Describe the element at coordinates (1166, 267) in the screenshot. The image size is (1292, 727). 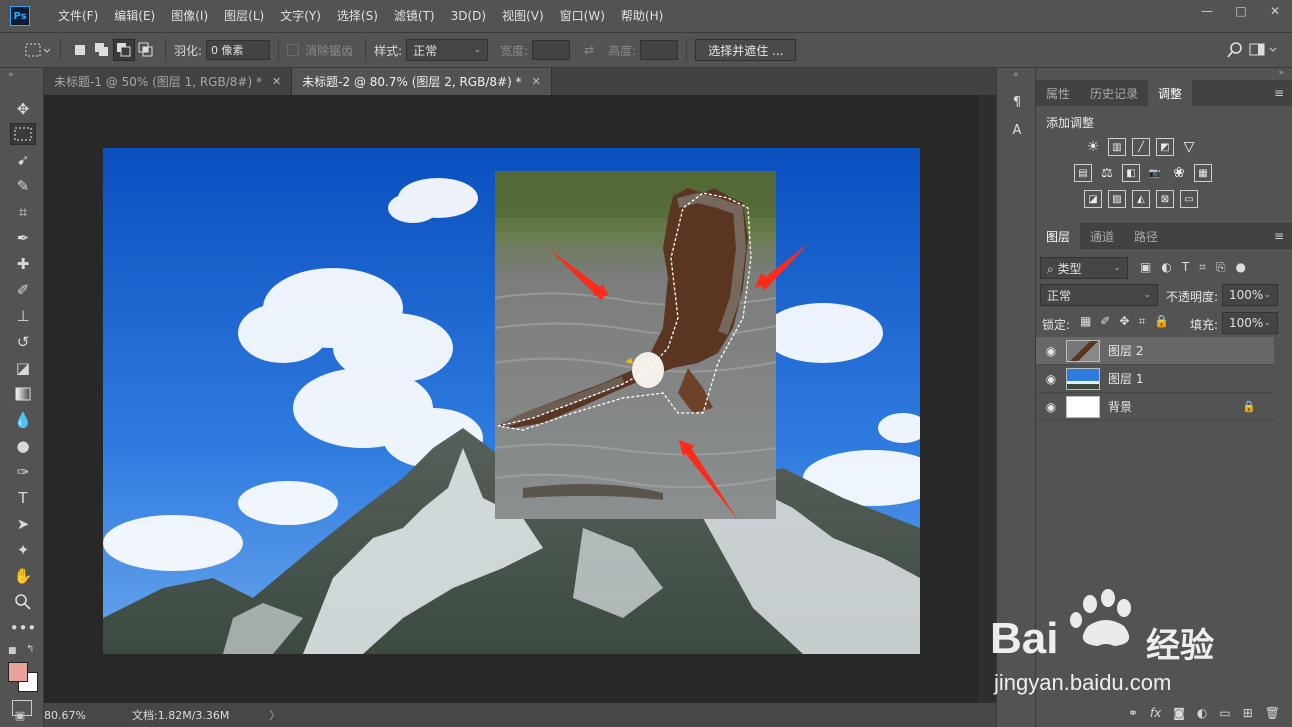
I see `adjustment-filter-icon: ◐` at that location.